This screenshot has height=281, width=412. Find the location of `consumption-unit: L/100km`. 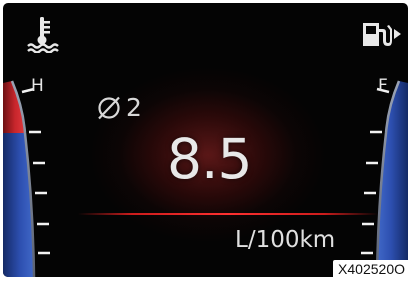

consumption-unit: L/100km is located at coordinates (285, 240).